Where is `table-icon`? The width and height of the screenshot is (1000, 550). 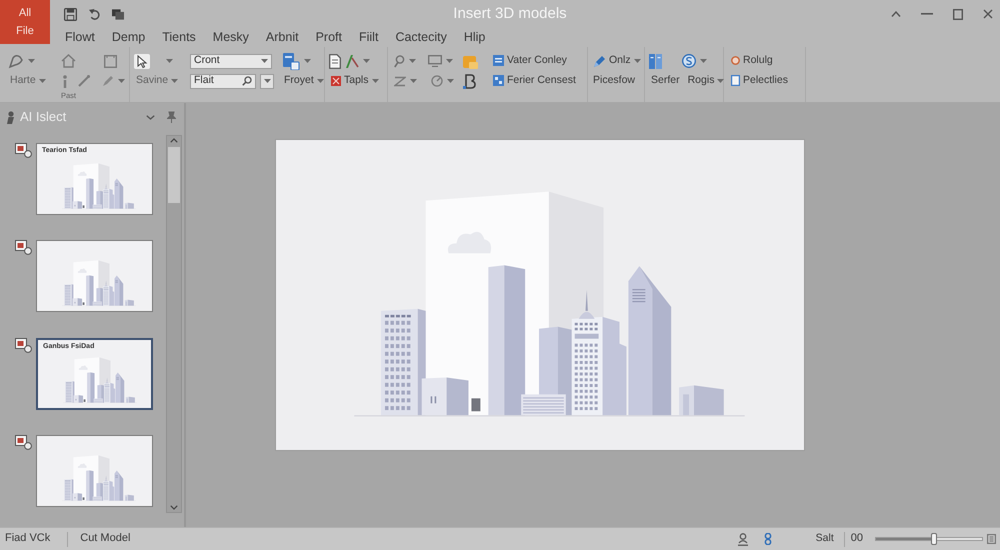
table-icon is located at coordinates (498, 80).